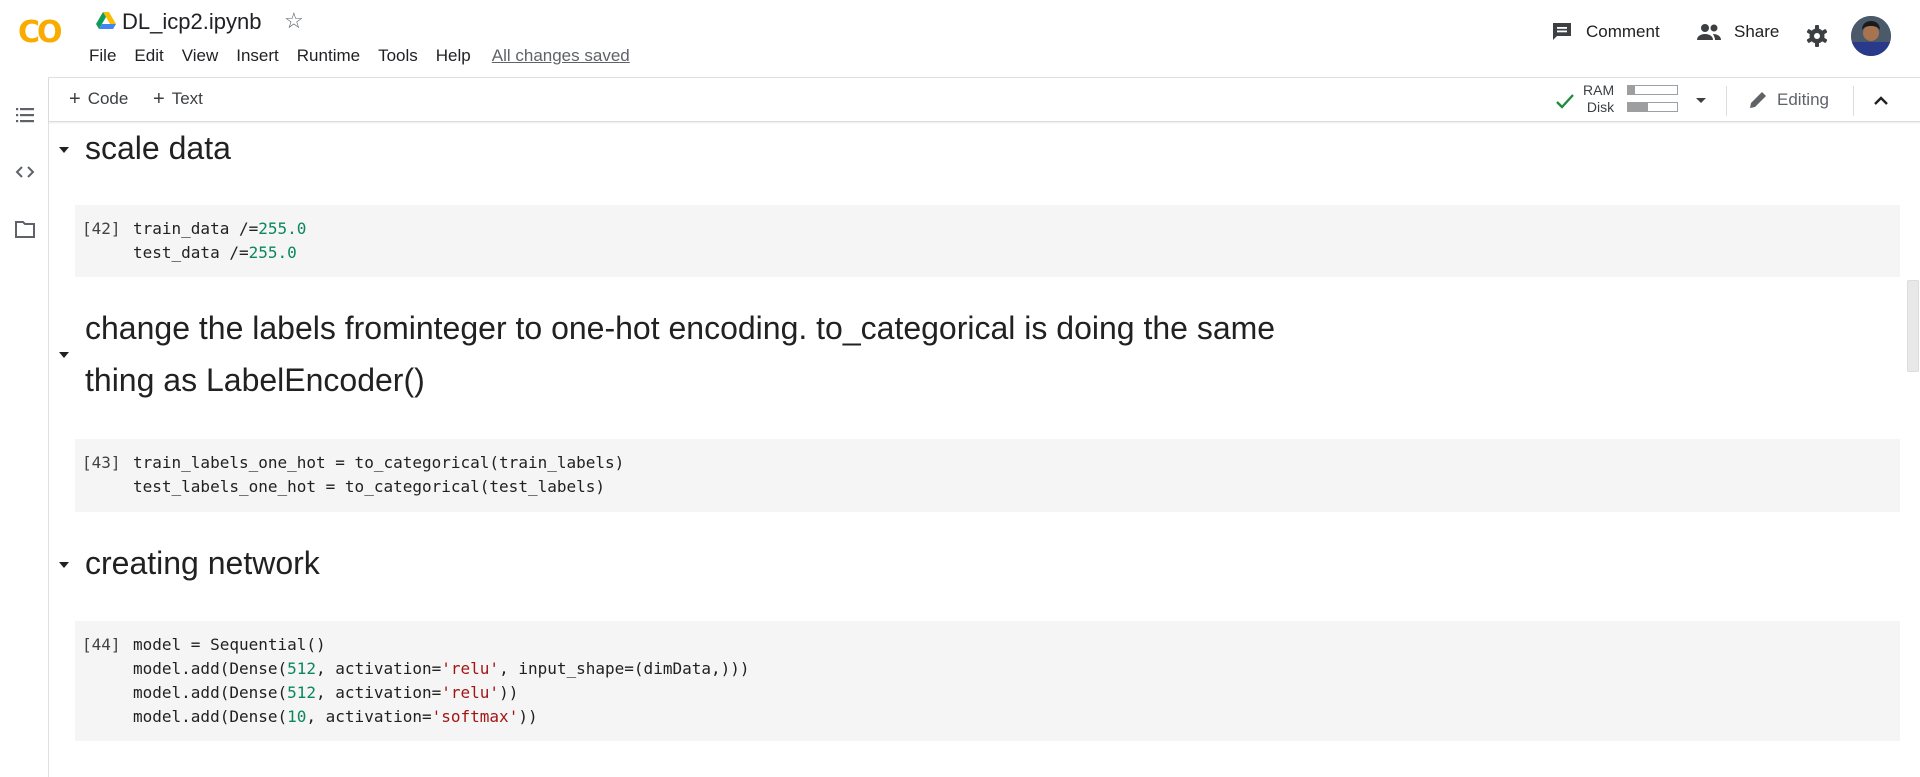 The height and width of the screenshot is (777, 1920). I want to click on star-icon: ☆, so click(294, 21).